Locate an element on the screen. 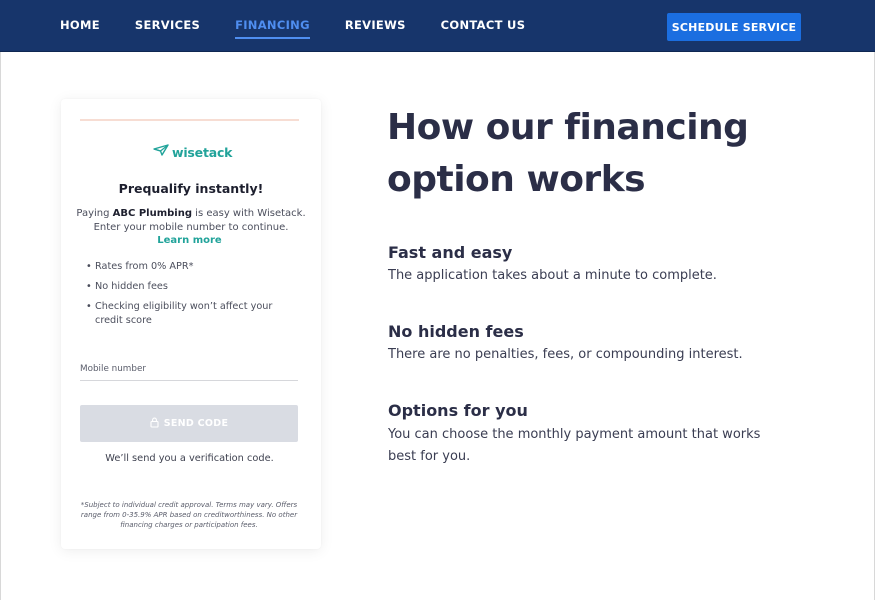 The width and height of the screenshot is (875, 600). bullet-text: Rates from 0% APR* is located at coordinates (144, 266).